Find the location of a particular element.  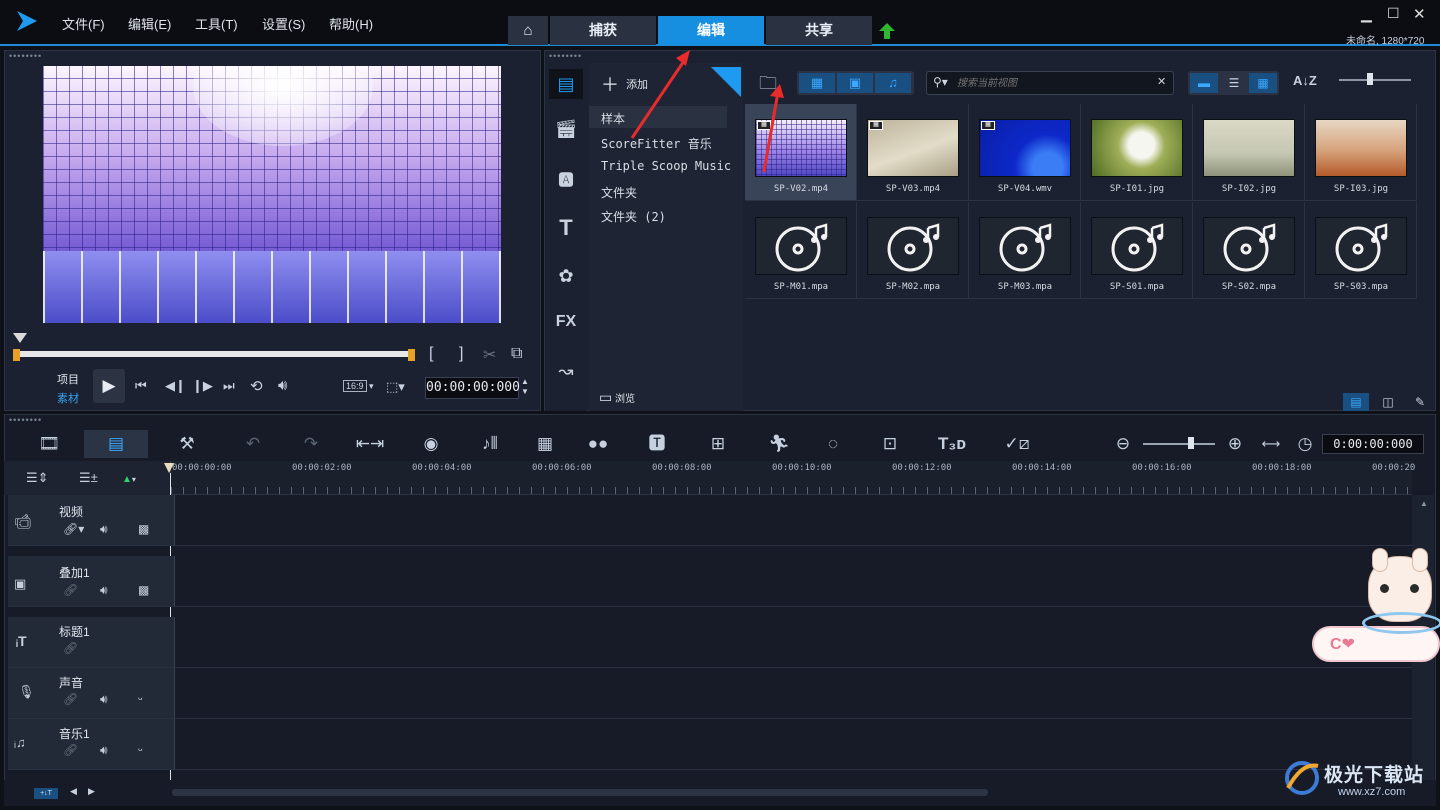

annotation-arrows is located at coordinates (707, 111).